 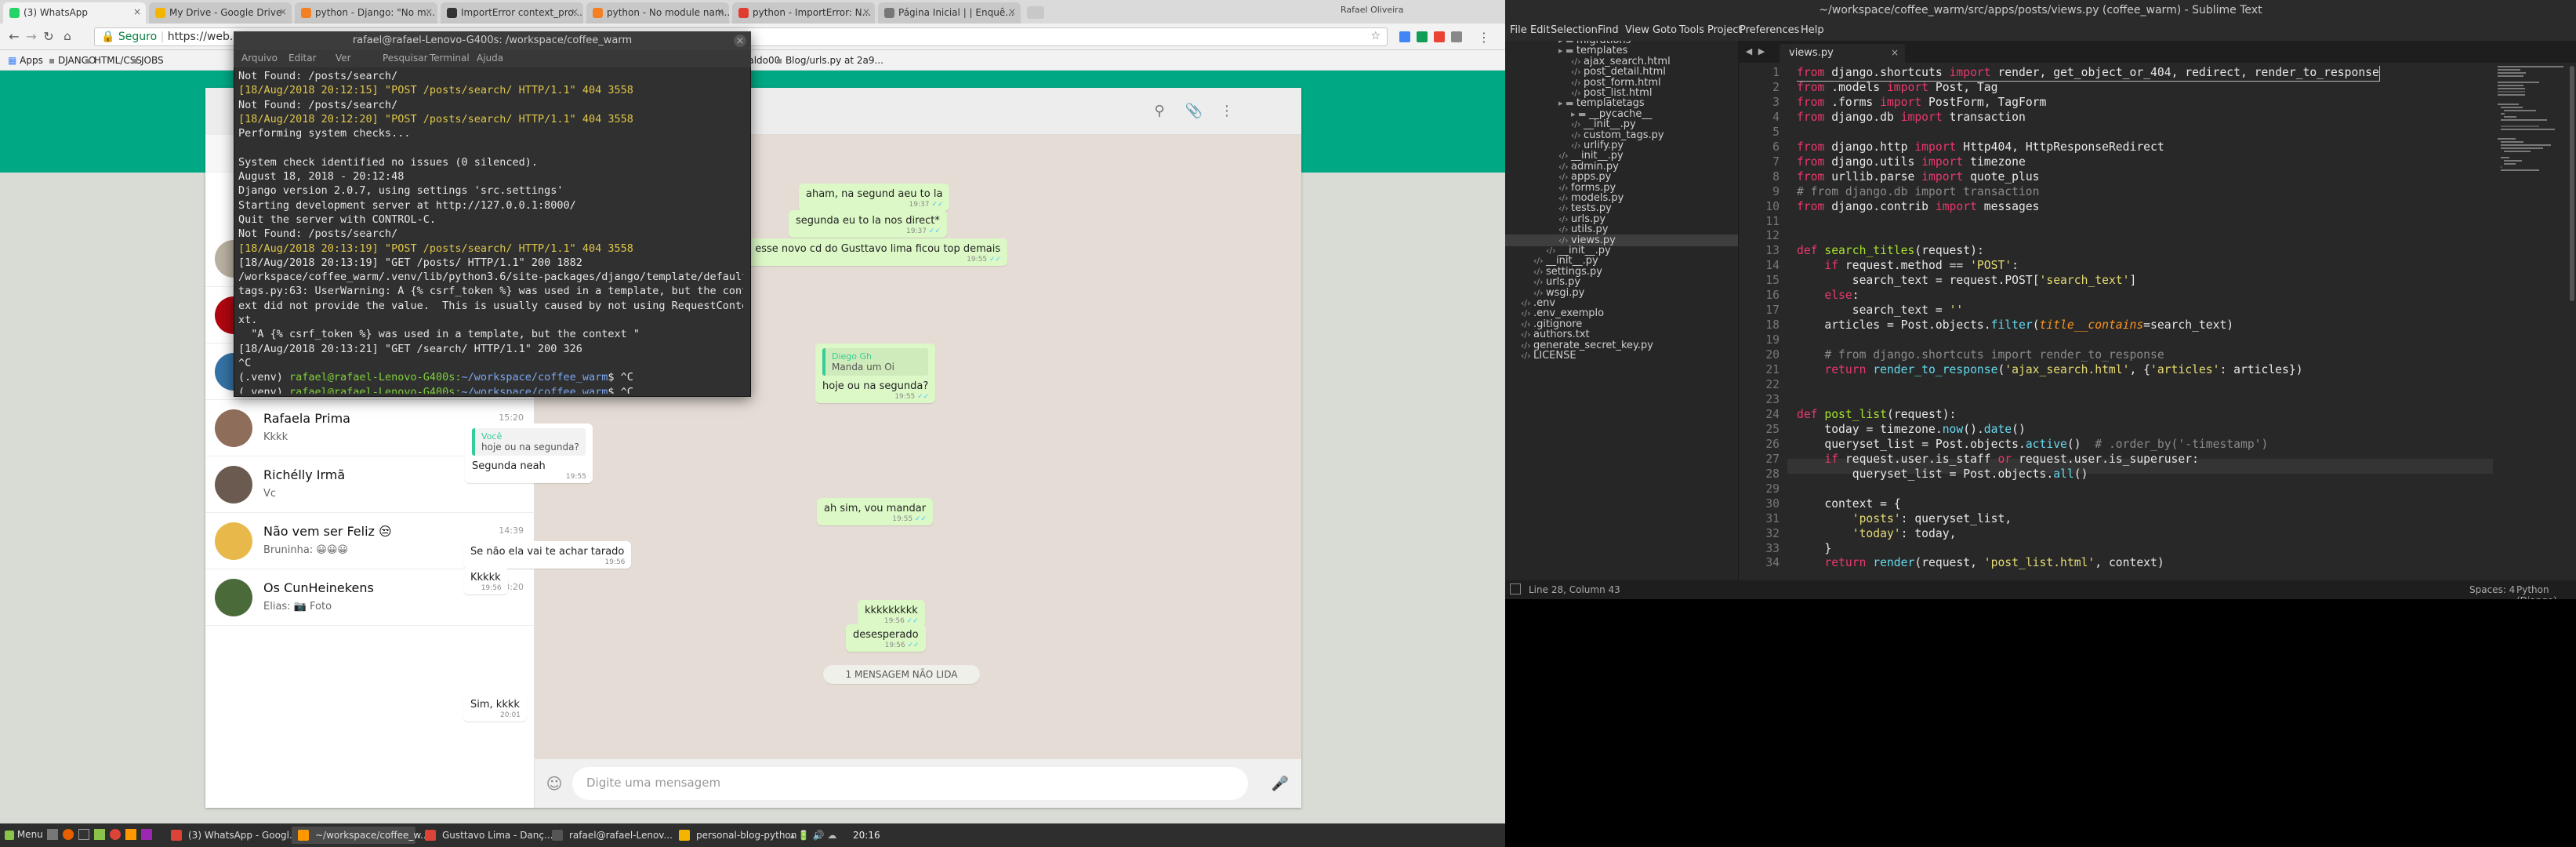 What do you see at coordinates (84, 834) in the screenshot?
I see `terminal-icon` at bounding box center [84, 834].